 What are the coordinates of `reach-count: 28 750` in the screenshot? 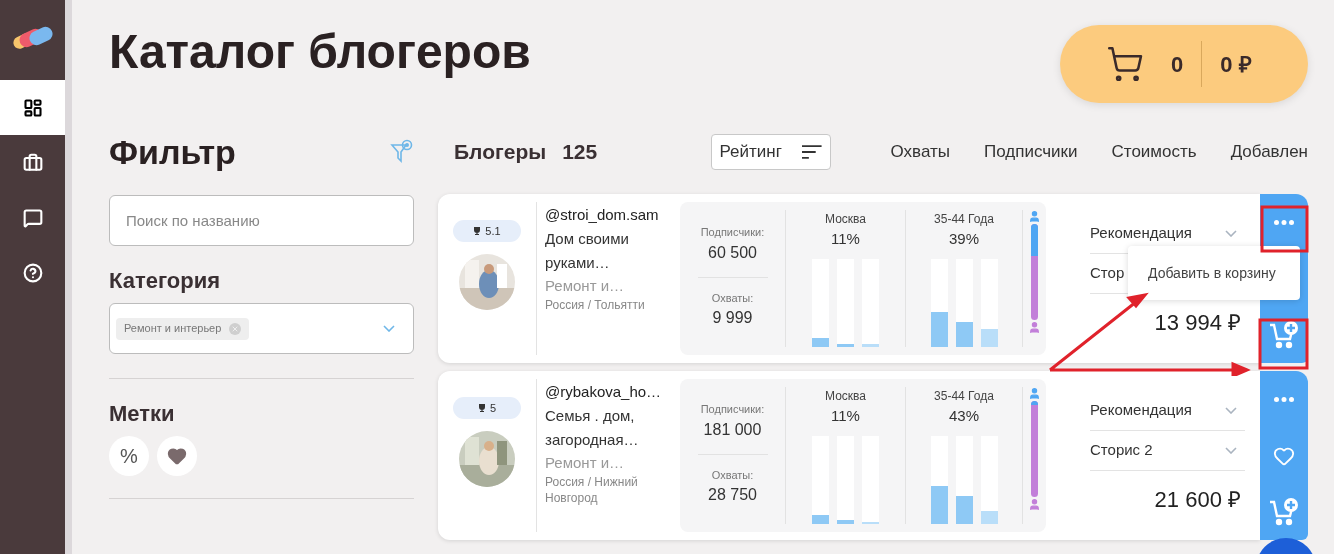 It's located at (732, 495).